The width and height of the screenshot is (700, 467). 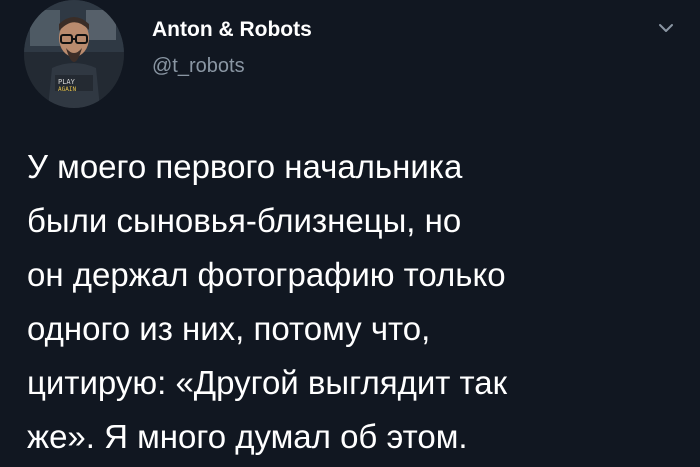 I want to click on chevron-down-icon, so click(x=666, y=28).